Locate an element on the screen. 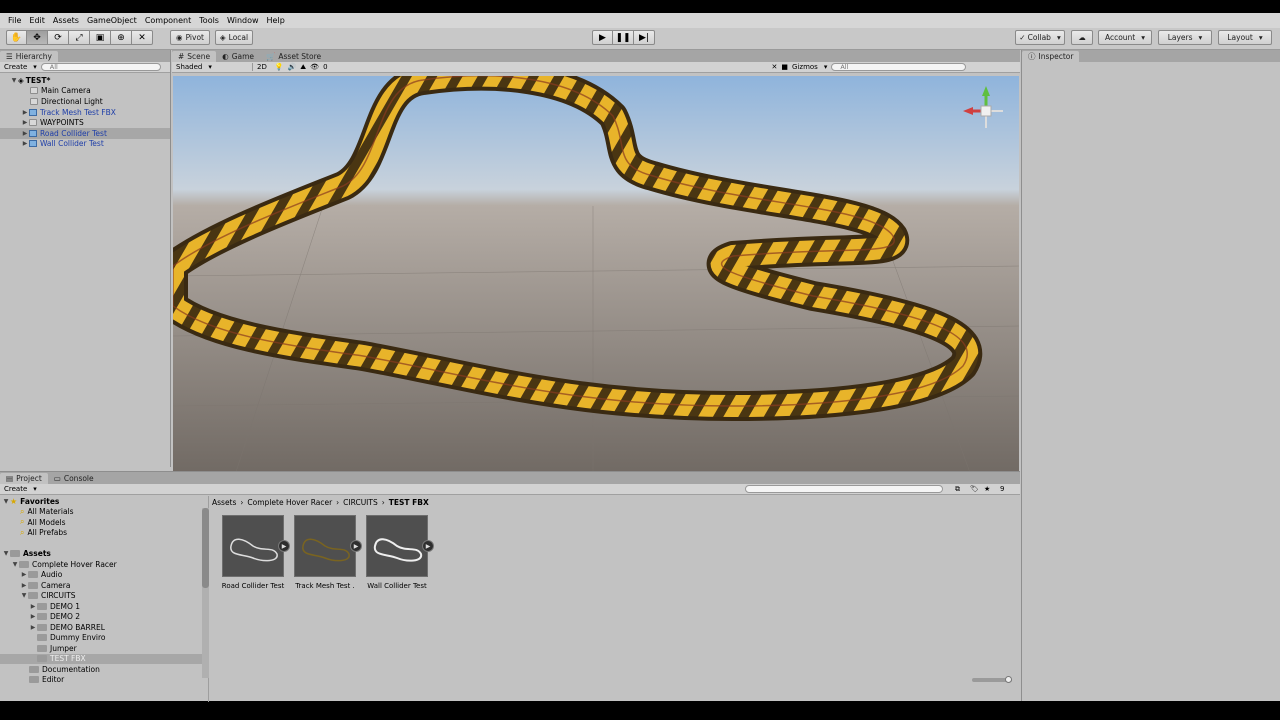 The image size is (1280, 720). tab-project: ▤ Project is located at coordinates (24, 478).